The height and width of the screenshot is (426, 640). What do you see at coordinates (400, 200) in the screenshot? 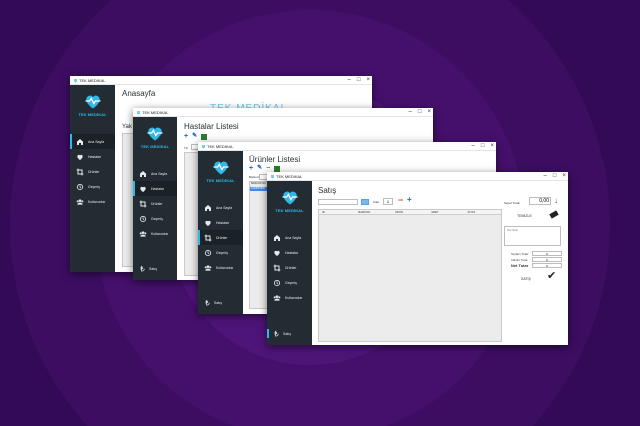
I see `decrease-quantity-button: −` at bounding box center [400, 200].